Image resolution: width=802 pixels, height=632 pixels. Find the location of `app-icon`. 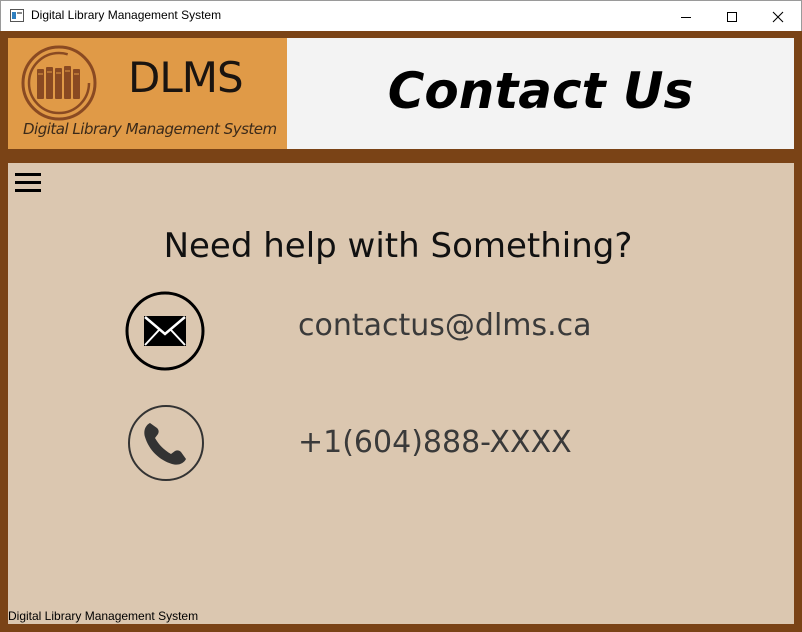

app-icon is located at coordinates (17, 15).